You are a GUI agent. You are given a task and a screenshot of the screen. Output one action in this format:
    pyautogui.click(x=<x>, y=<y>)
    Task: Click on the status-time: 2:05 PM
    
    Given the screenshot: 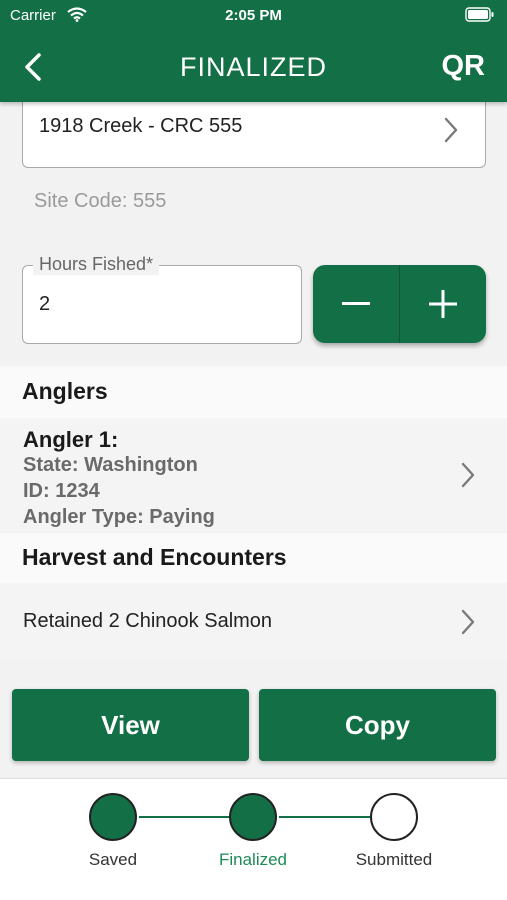 What is the action you would take?
    pyautogui.click(x=253, y=15)
    